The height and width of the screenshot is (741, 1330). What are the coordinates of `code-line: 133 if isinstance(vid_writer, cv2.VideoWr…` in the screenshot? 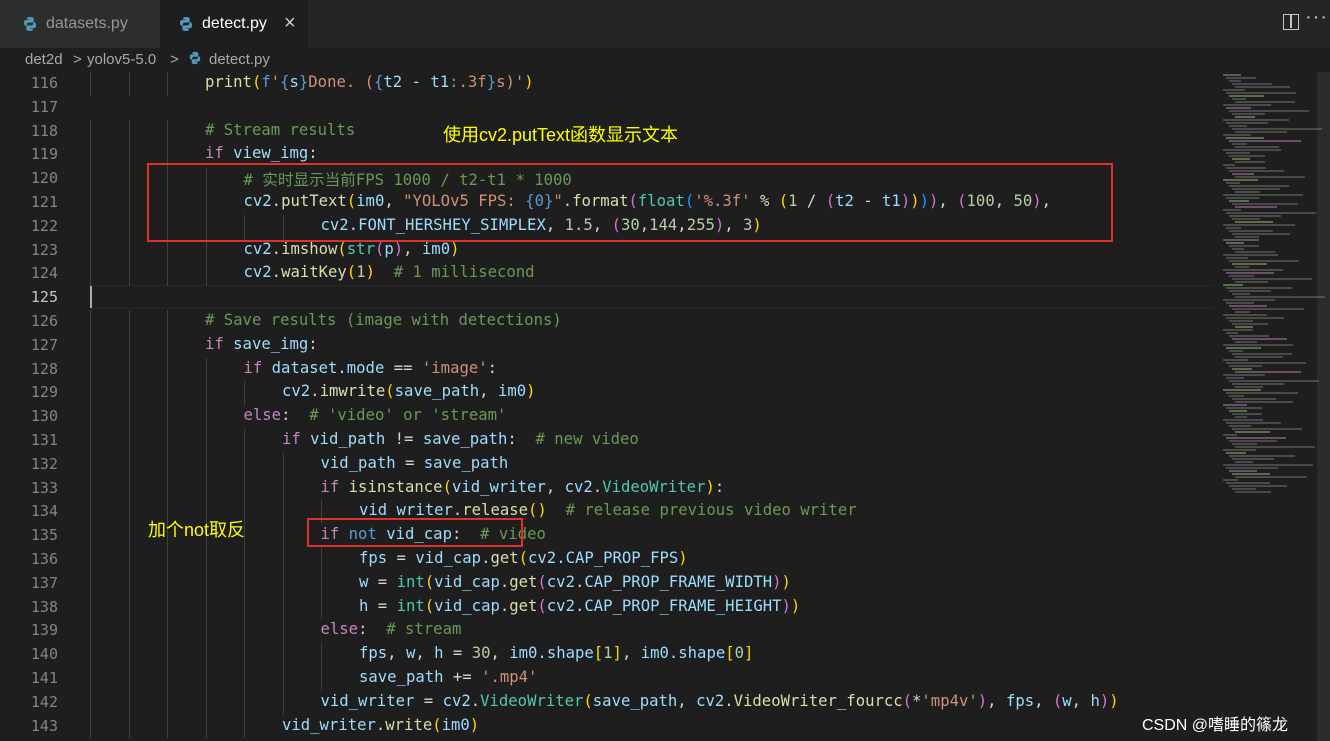 It's located at (607, 489).